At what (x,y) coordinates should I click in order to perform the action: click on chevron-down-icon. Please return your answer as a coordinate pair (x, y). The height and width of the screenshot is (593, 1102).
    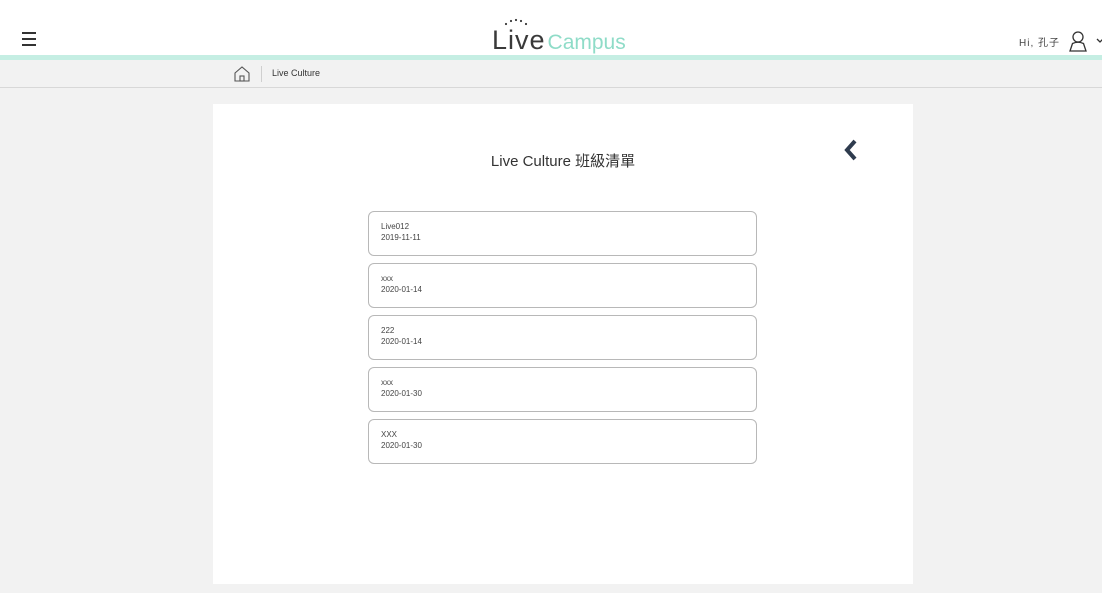
    Looking at the image, I should click on (1099, 41).